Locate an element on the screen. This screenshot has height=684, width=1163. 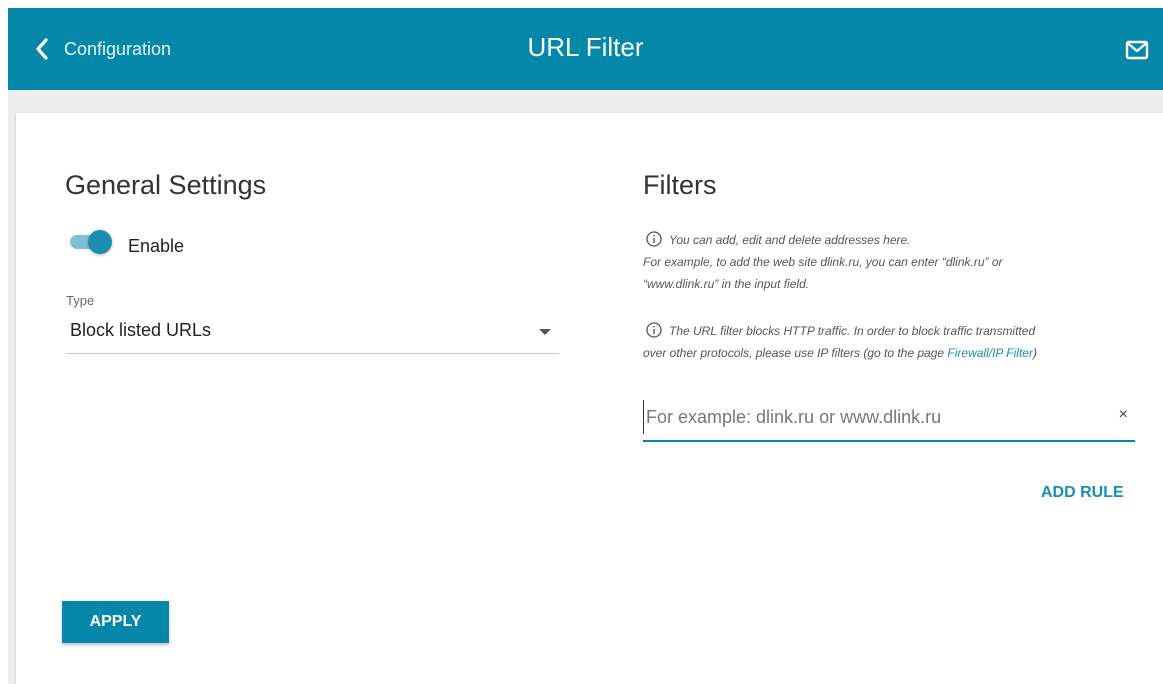
info1-line3: “www.dlink.ru” in the input field. is located at coordinates (726, 284).